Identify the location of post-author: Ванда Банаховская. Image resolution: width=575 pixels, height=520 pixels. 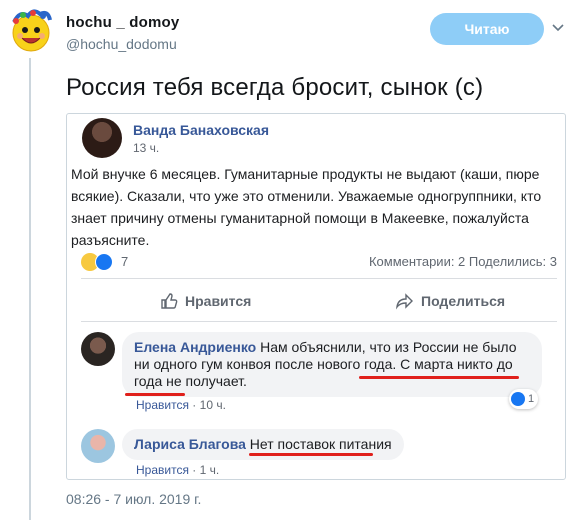
(201, 130).